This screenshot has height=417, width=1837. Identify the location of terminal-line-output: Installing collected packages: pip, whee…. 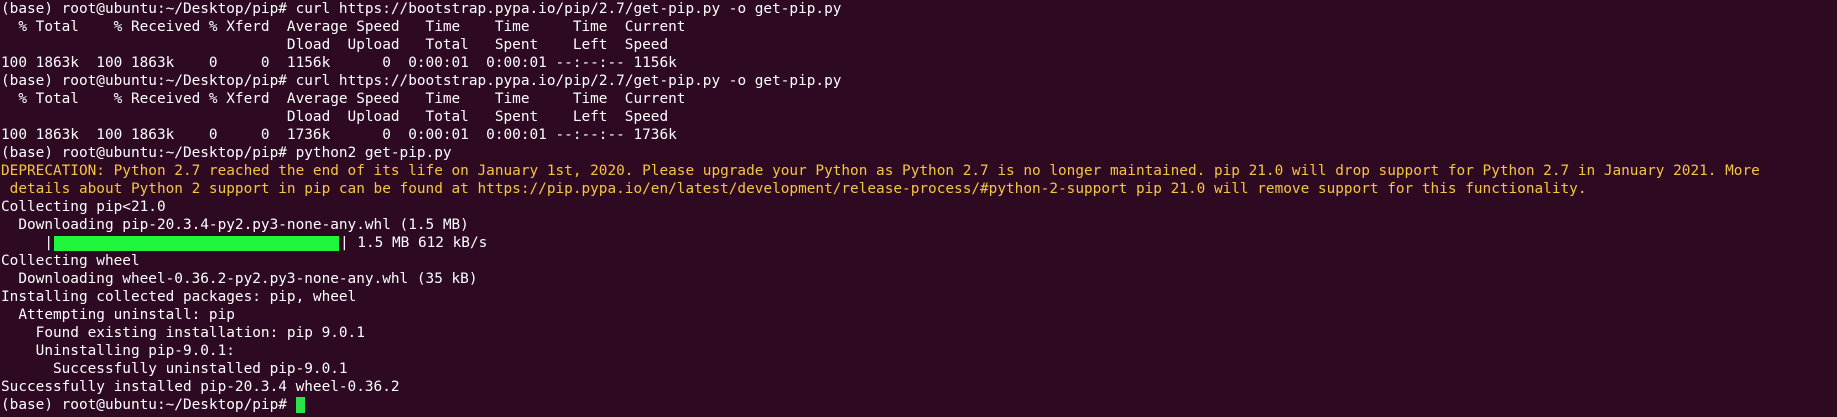
(179, 297).